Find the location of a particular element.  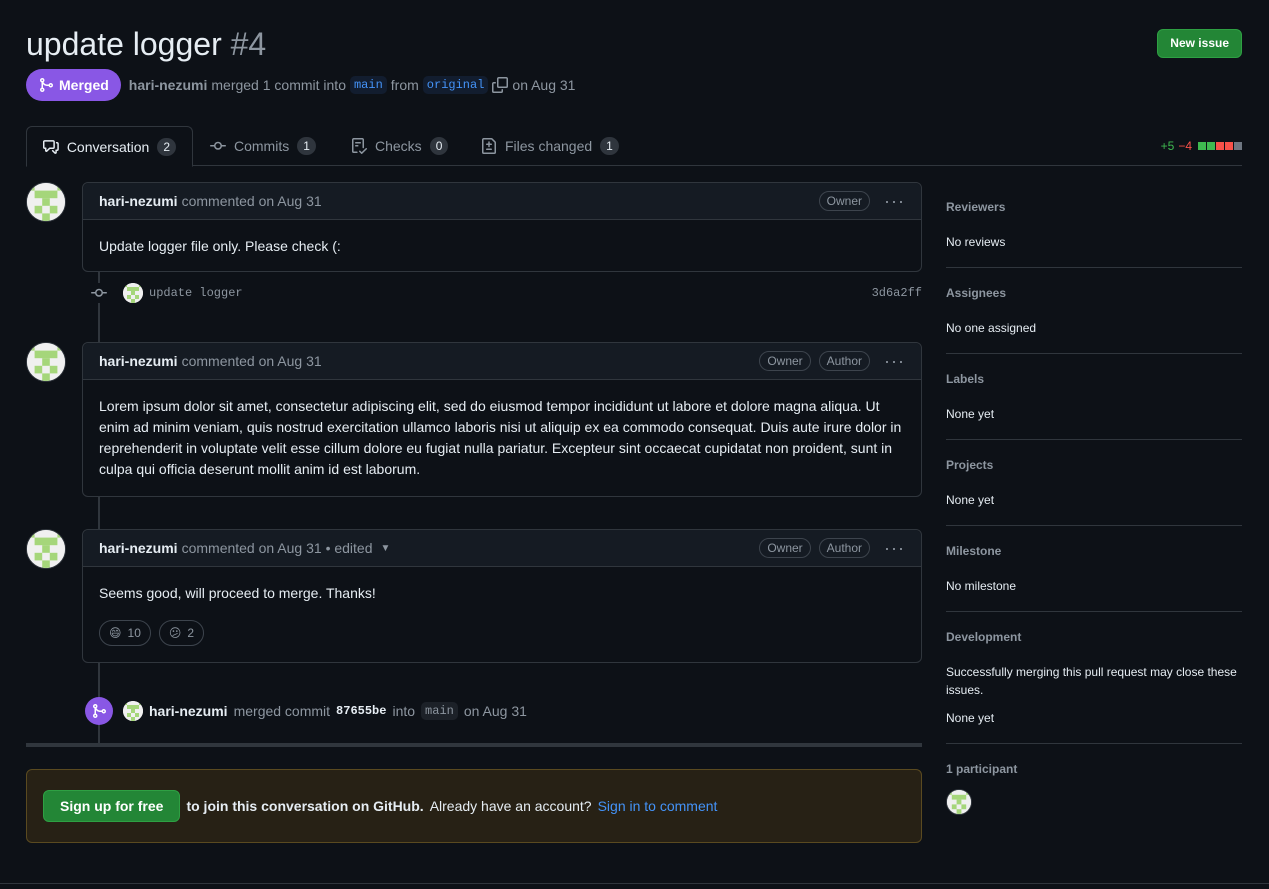

commit-message: update logger is located at coordinates (196, 293).